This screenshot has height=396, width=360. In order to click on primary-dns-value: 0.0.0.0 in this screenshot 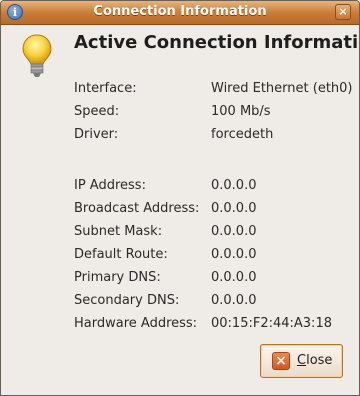, I will do `click(234, 277)`.